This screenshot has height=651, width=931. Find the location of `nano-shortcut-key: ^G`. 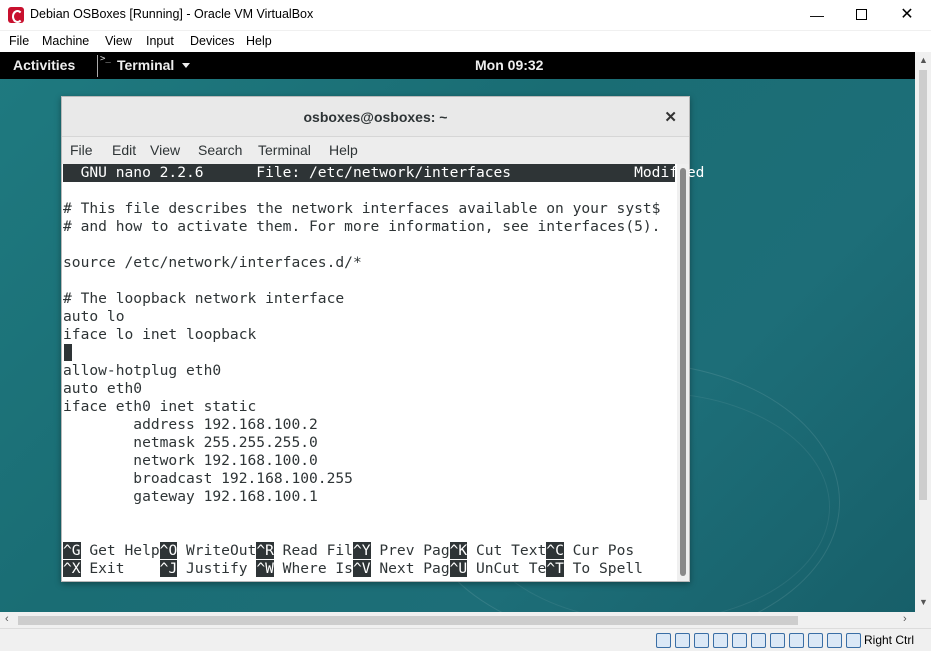

nano-shortcut-key: ^G is located at coordinates (72, 550).